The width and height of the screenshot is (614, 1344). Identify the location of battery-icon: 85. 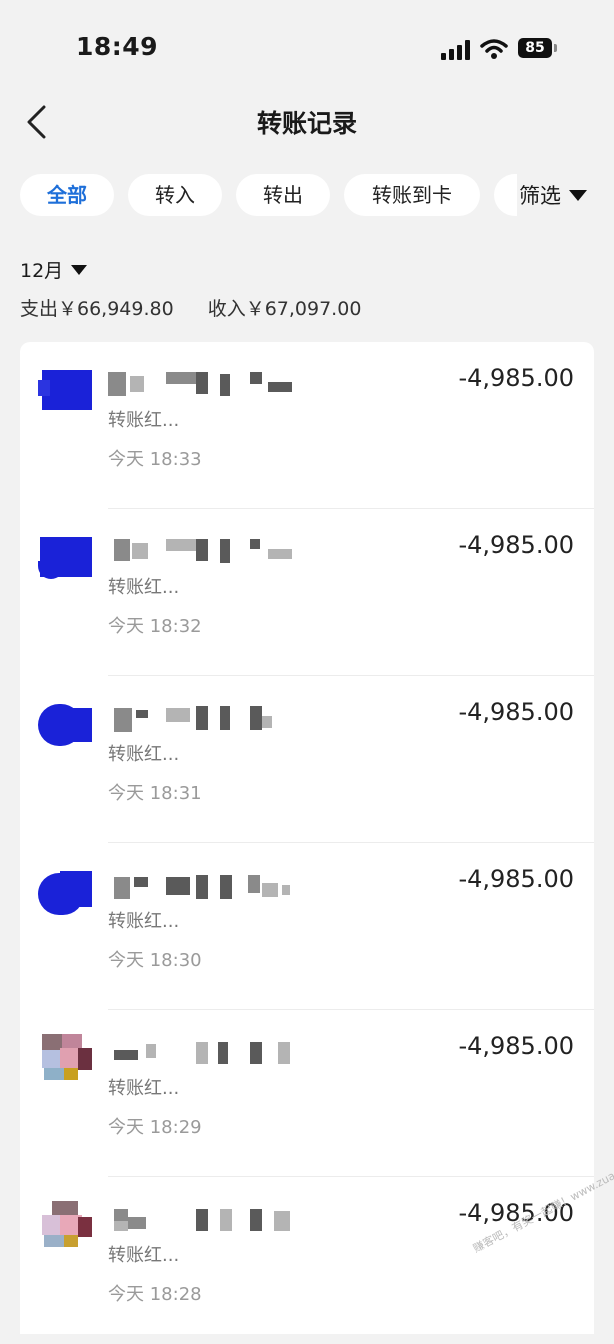
(538, 49).